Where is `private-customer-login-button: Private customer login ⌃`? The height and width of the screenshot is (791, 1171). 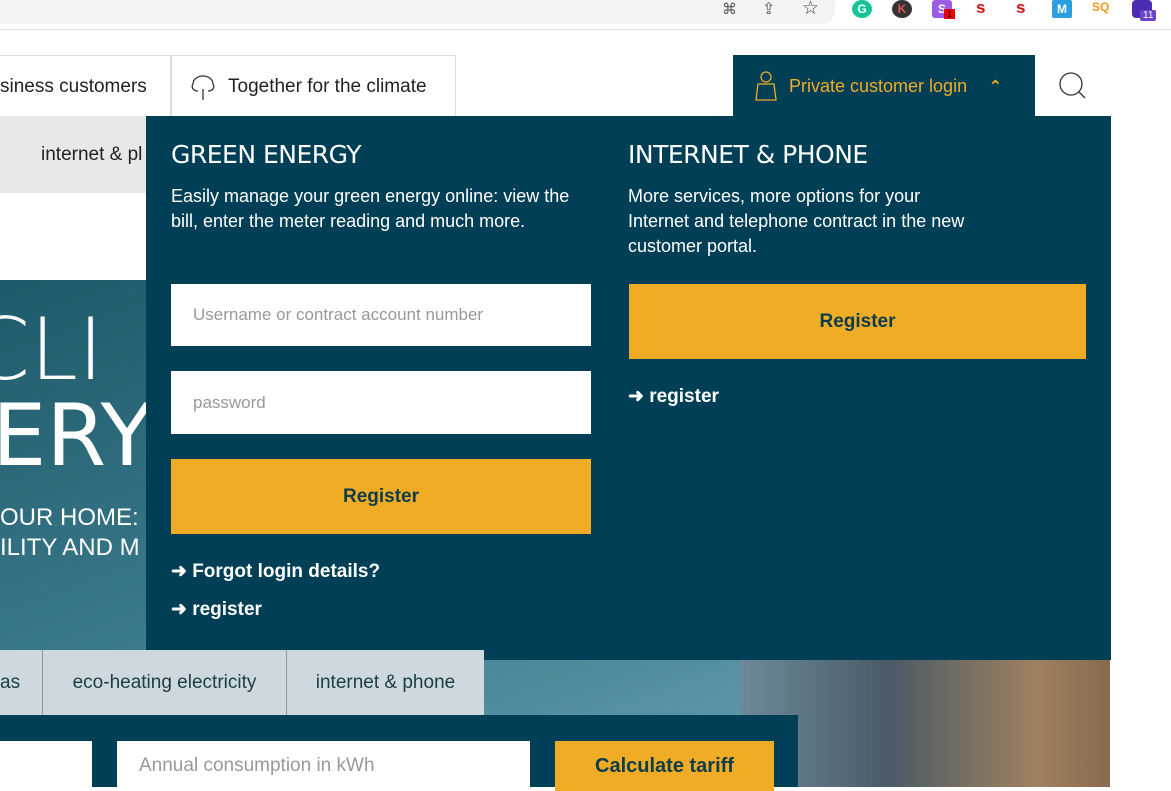 private-customer-login-button: Private customer login ⌃ is located at coordinates (884, 86).